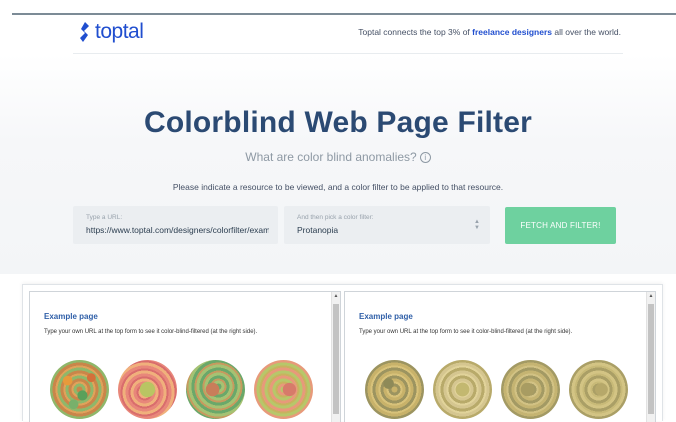 The width and height of the screenshot is (676, 422). Describe the element at coordinates (425, 158) in the screenshot. I see `info-icon: i` at that location.